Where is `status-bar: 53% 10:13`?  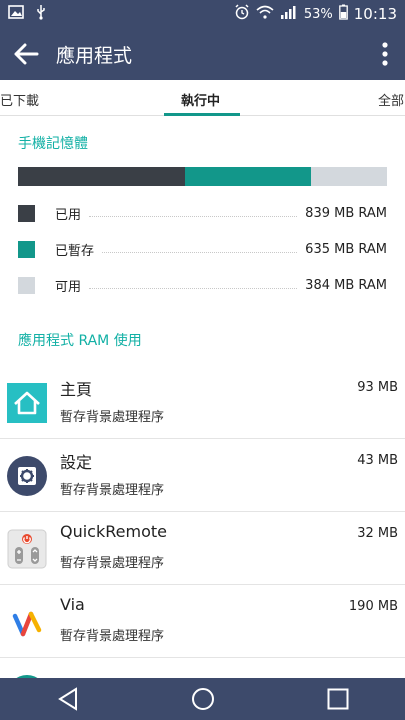 status-bar: 53% 10:13 is located at coordinates (202, 14).